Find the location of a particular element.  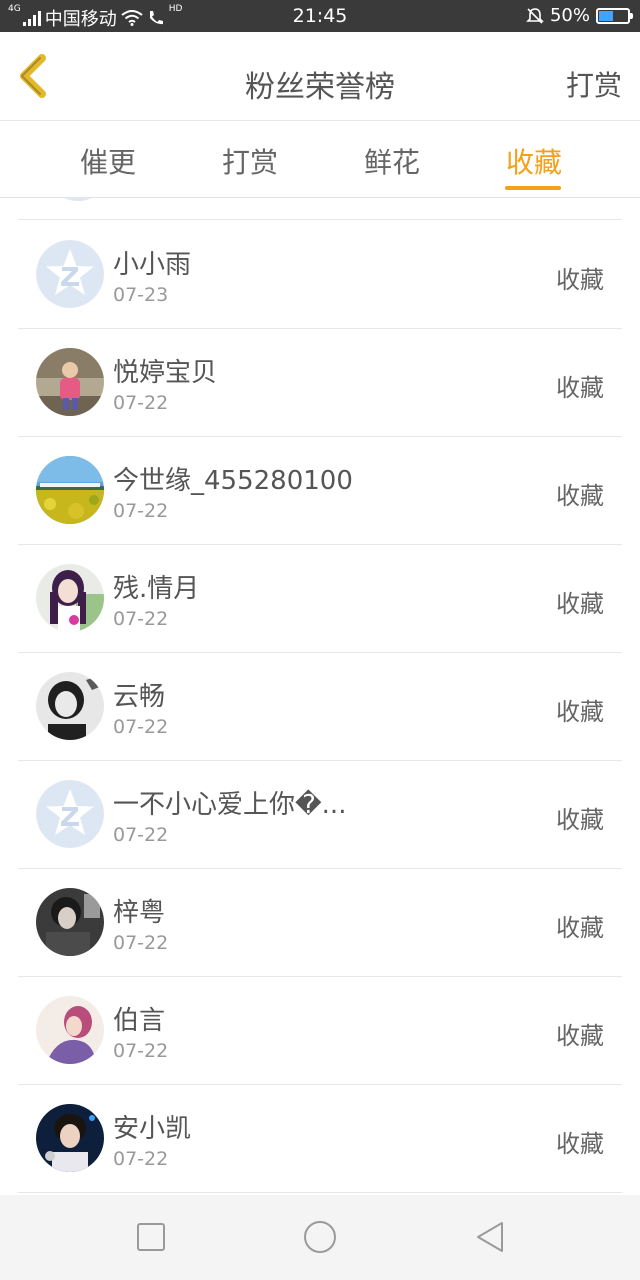

fan-name: 云畅 is located at coordinates (139, 697).